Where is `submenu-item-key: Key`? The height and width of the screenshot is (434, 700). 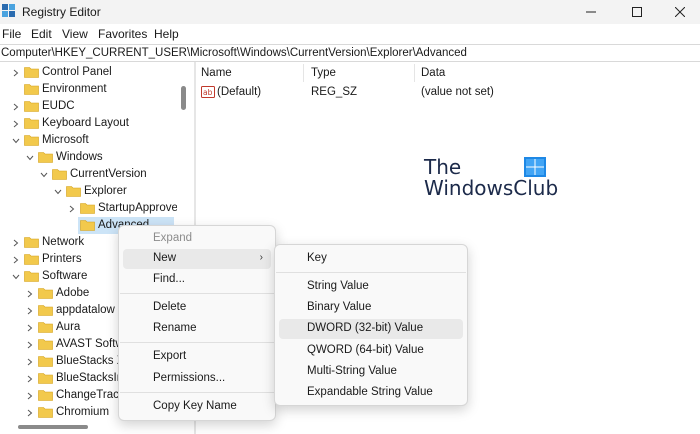
submenu-item-key: Key is located at coordinates (371, 259).